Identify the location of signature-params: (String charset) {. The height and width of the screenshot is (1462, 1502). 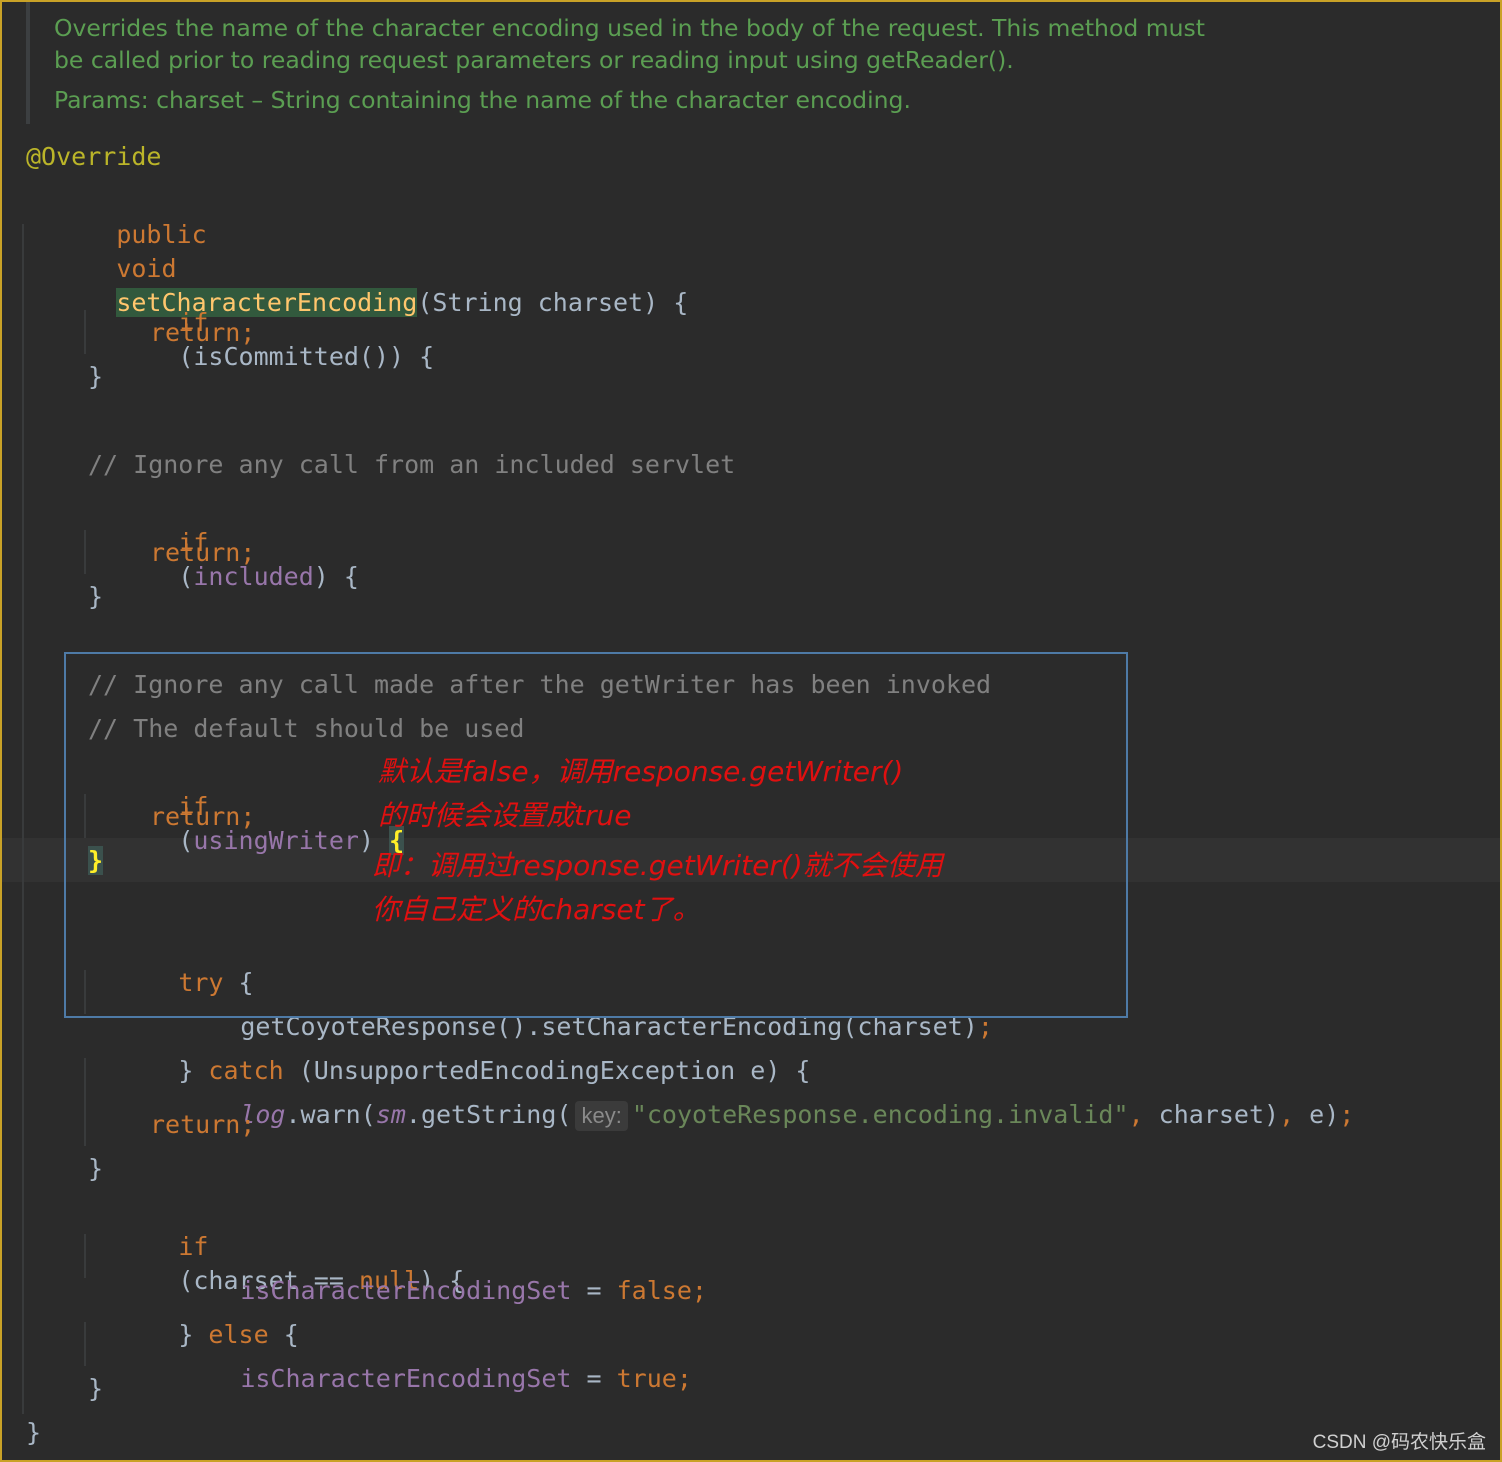
(553, 302).